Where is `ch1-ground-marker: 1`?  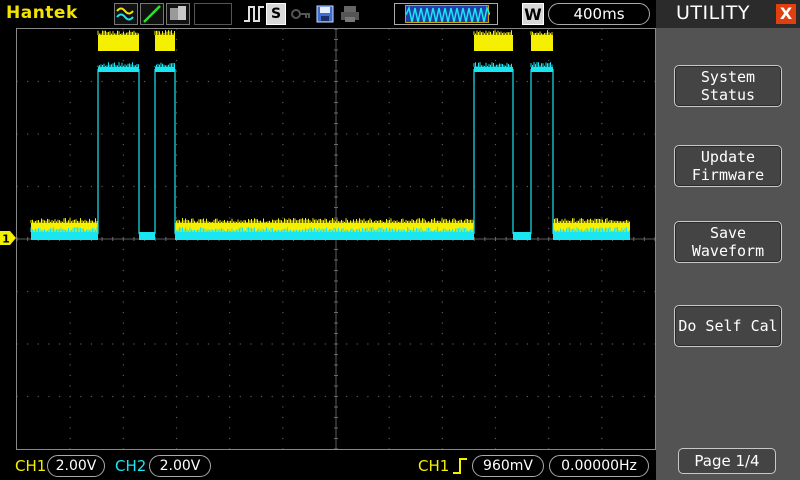
ch1-ground-marker: 1 is located at coordinates (8, 238).